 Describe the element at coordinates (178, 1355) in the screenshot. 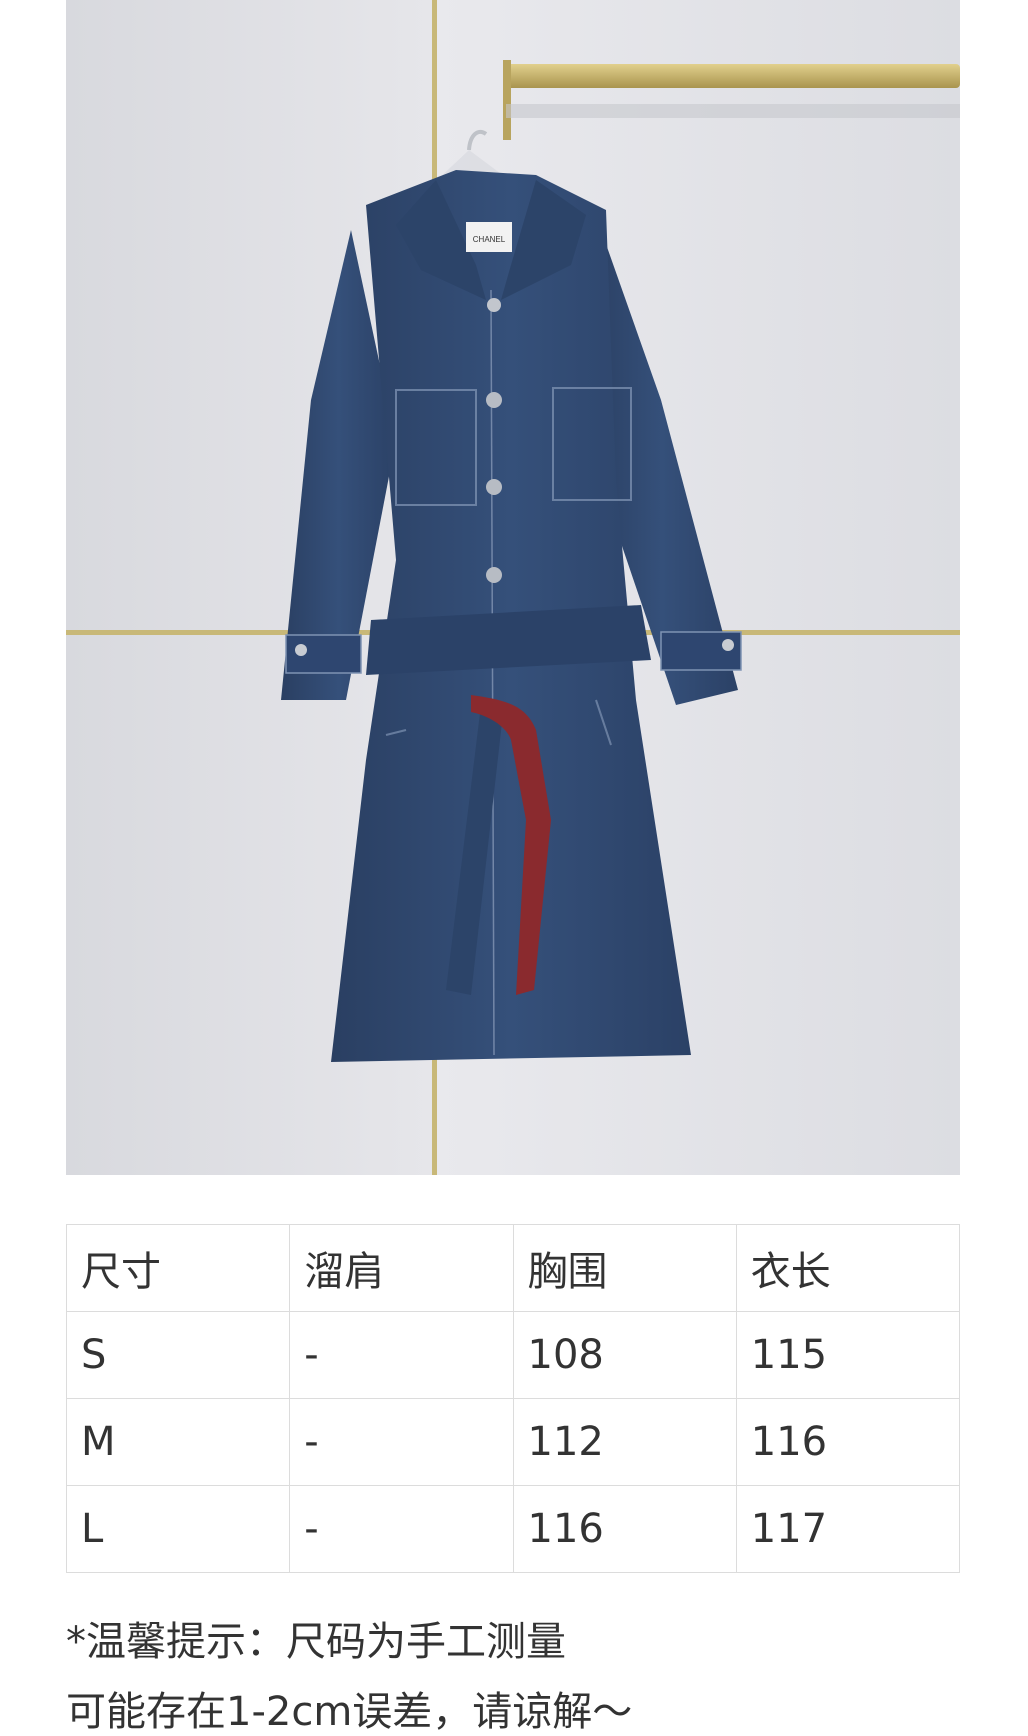

I see `table-cell: S` at that location.